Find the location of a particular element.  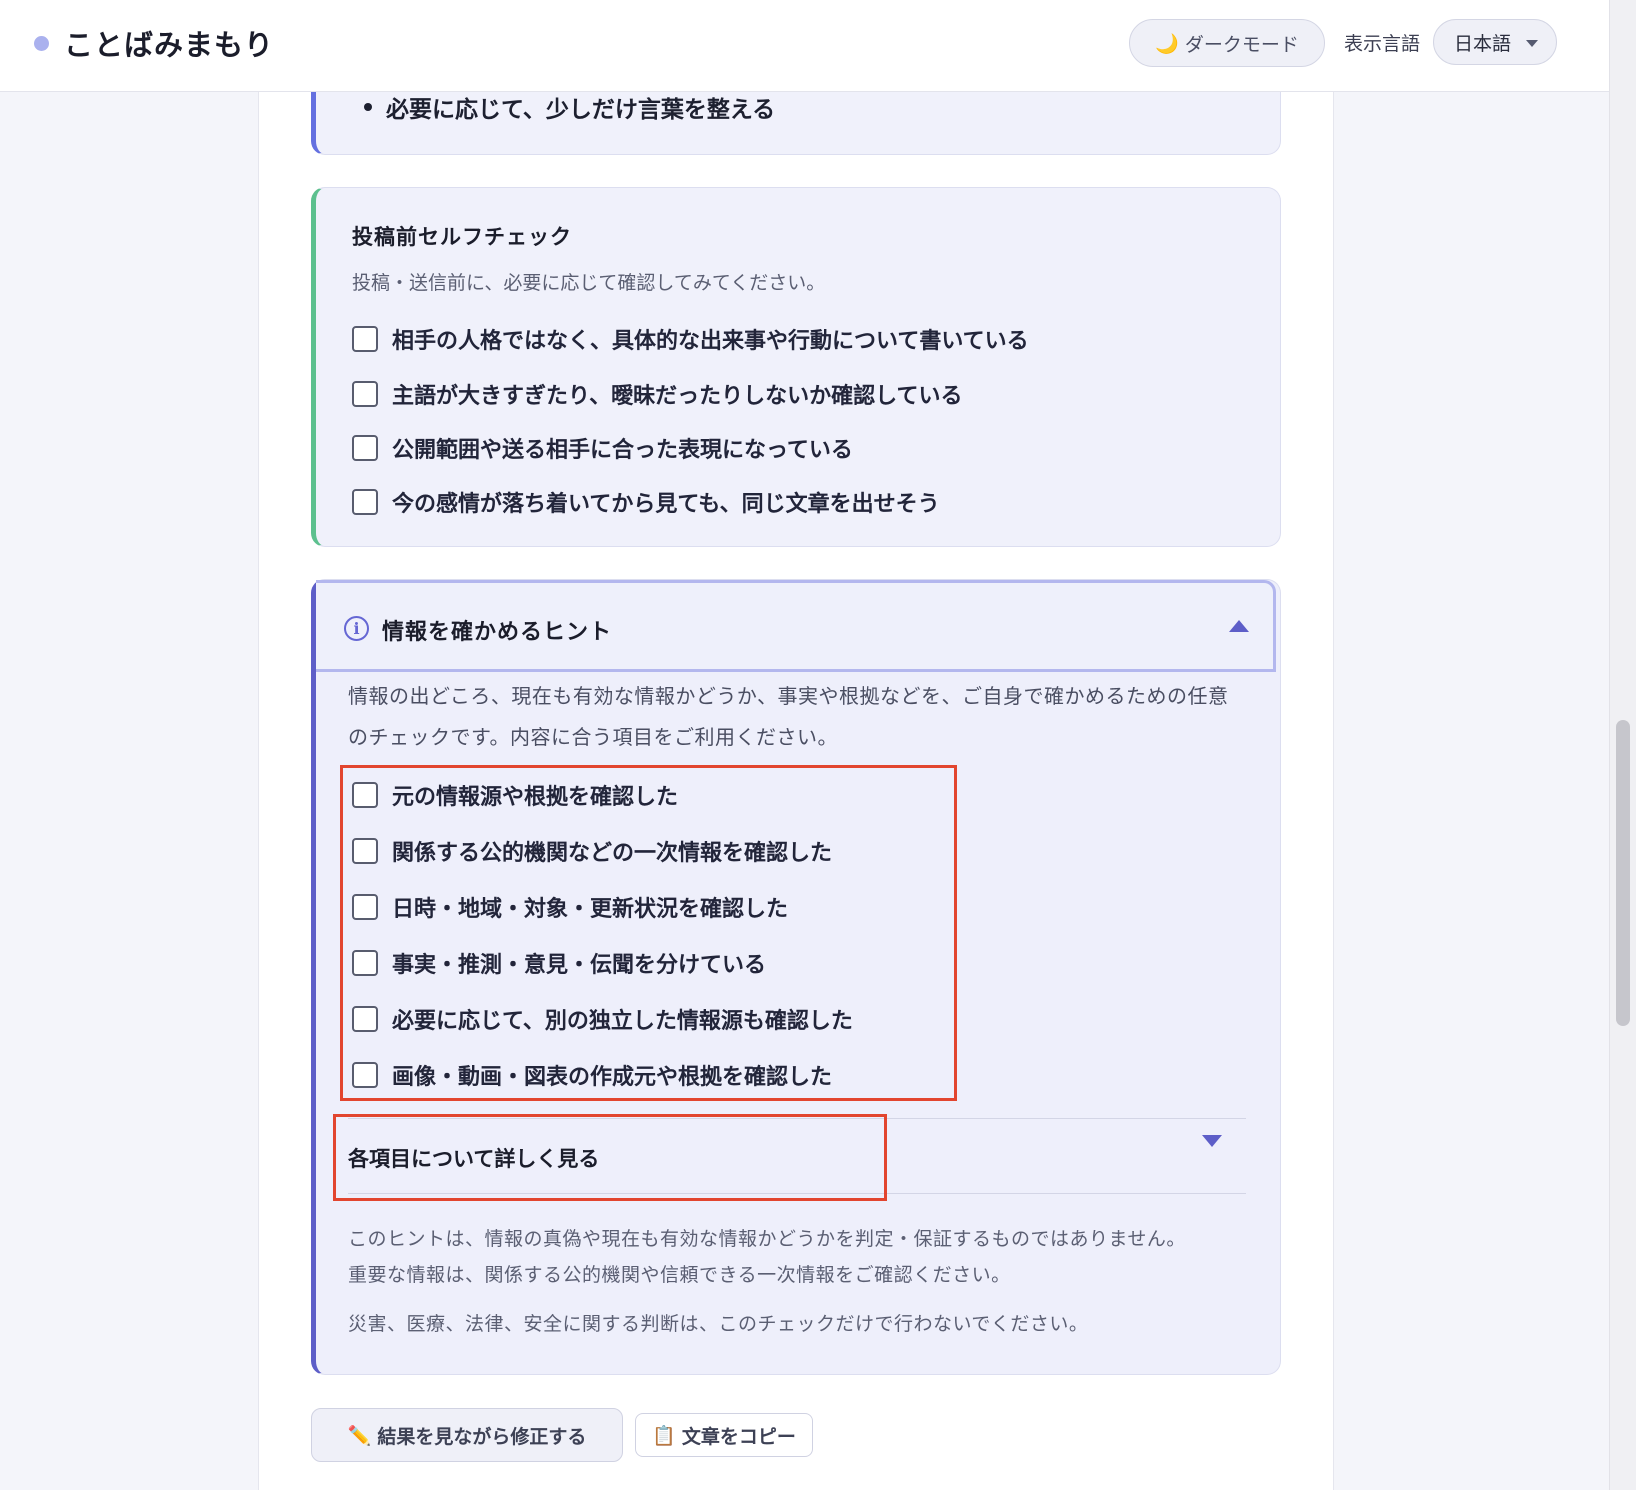

details-label: 各項目について詳しく見る is located at coordinates (474, 1159).